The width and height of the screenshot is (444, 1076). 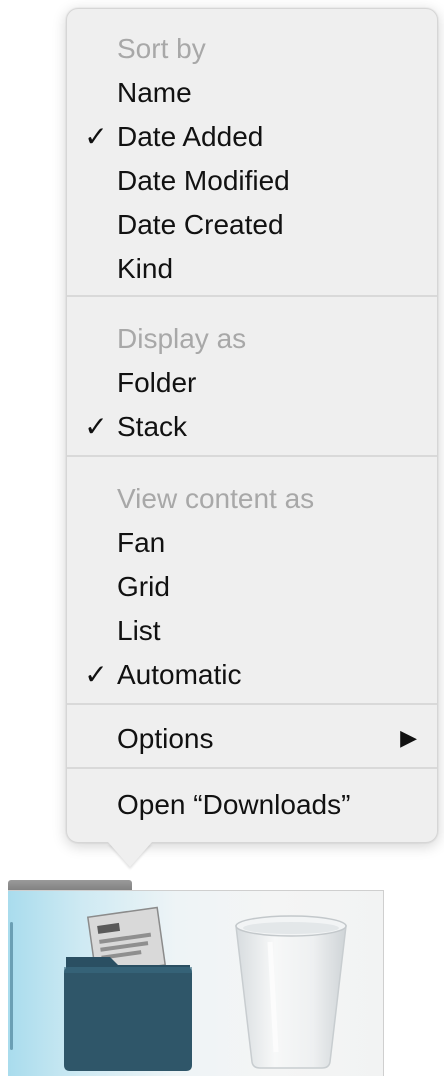 I want to click on menu-item-display-stack: ✓ Stack, so click(x=252, y=427).